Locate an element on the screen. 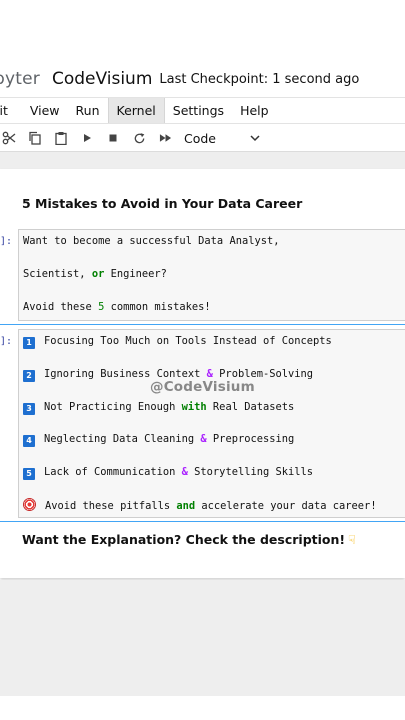  stop-icon is located at coordinates (113, 138).